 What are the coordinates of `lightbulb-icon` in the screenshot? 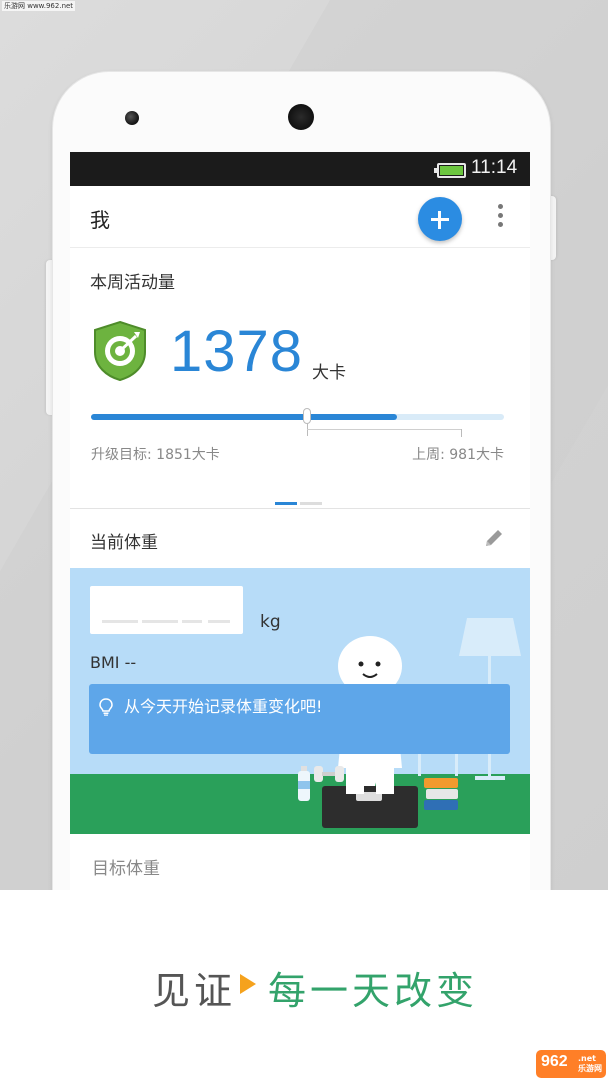 It's located at (106, 707).